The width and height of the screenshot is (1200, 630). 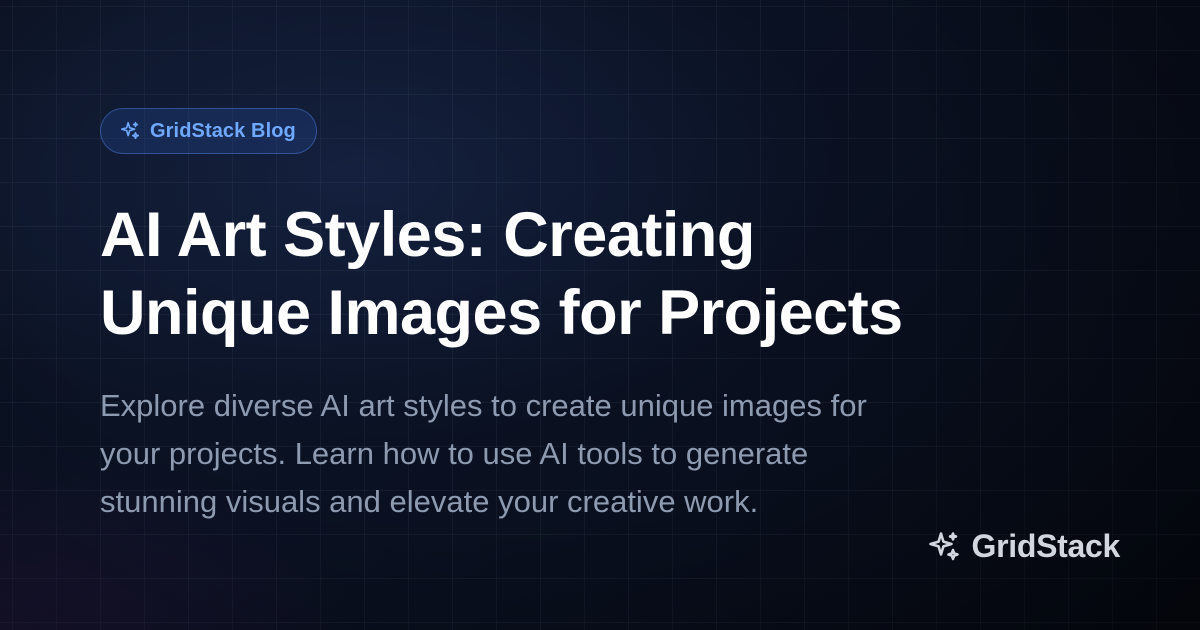 What do you see at coordinates (223, 130) in the screenshot?
I see `blog-badge-label: GridStack Blog` at bounding box center [223, 130].